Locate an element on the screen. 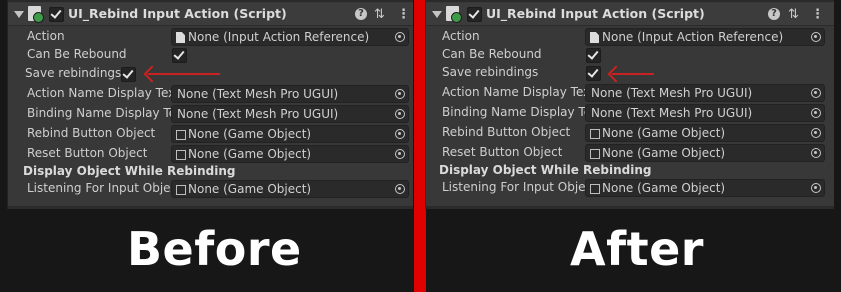  script-icon is located at coordinates (36, 14).